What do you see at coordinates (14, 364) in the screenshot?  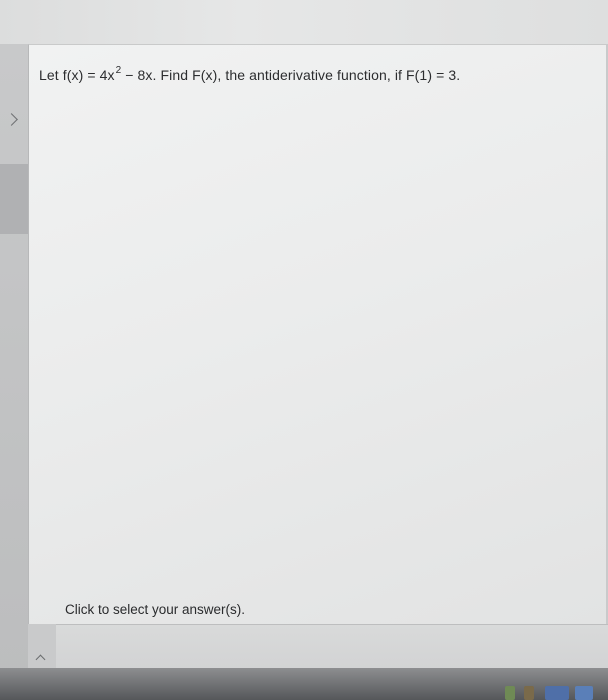 I see `left-sidebar` at bounding box center [14, 364].